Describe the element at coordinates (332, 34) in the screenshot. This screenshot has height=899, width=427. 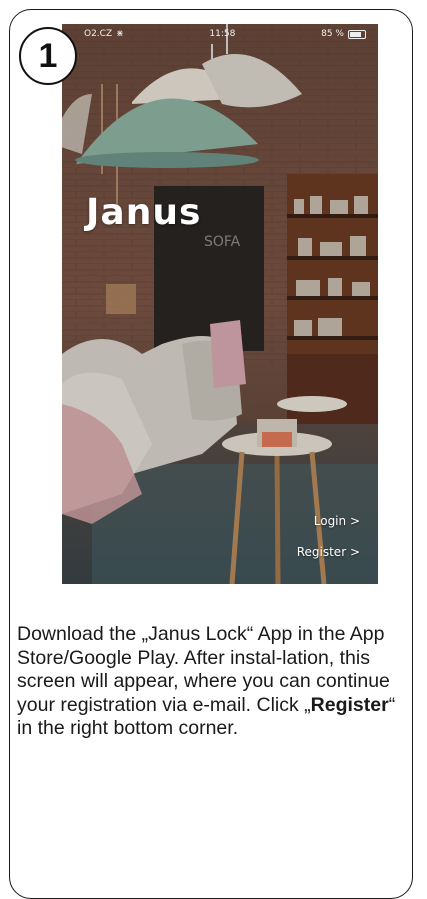
I see `battery-label: 85 %` at that location.